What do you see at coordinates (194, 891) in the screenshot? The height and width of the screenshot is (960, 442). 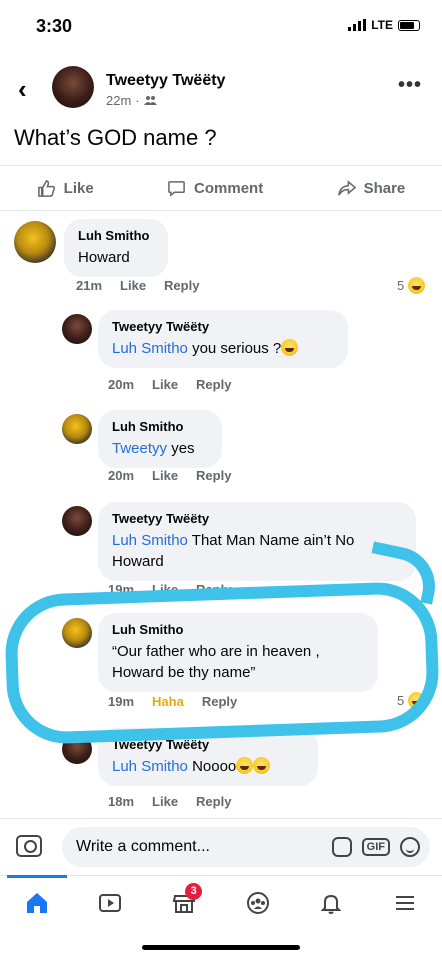 I see `notification-badge: 3` at bounding box center [194, 891].